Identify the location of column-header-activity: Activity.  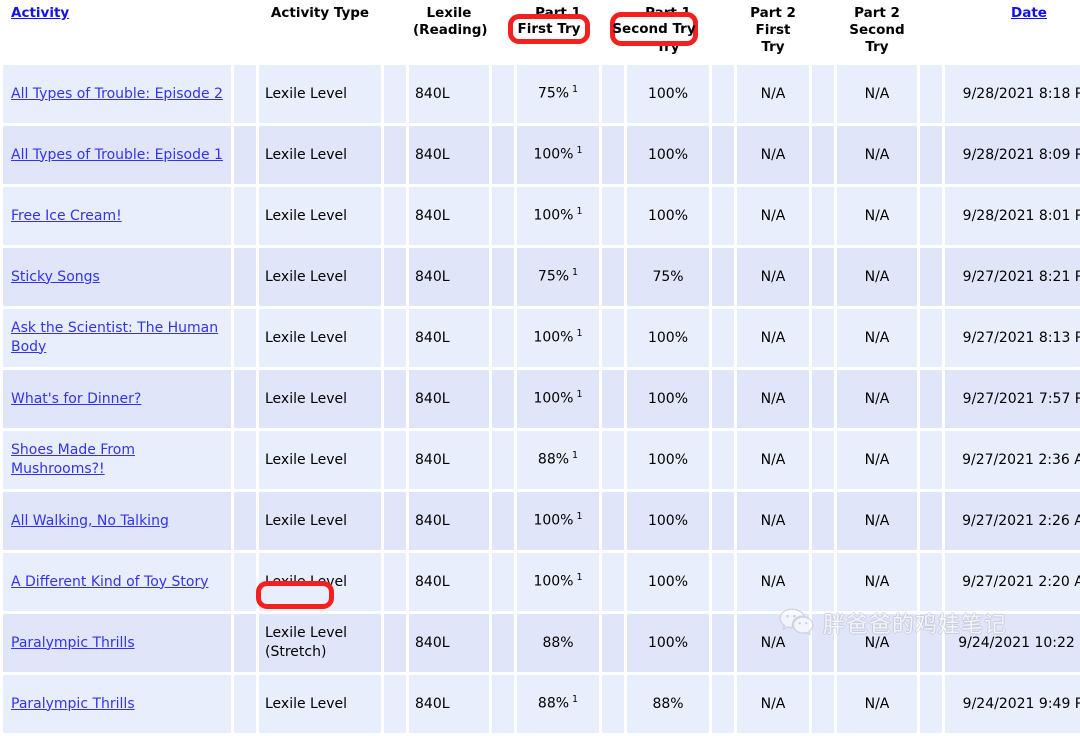
(117, 32).